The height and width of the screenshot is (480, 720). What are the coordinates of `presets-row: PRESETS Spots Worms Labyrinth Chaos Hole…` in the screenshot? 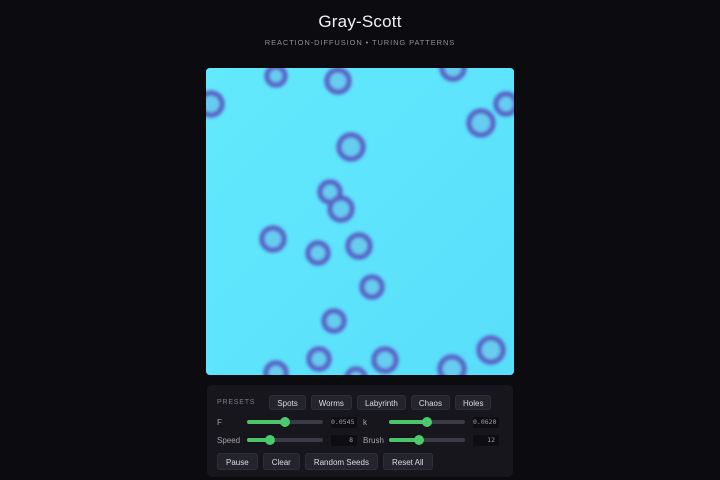 It's located at (356, 402).